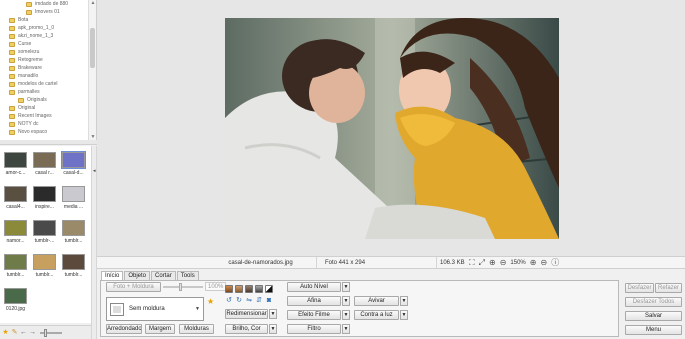 Image resolution: width=685 pixels, height=339 pixels. I want to click on tab-cortar: Cortar, so click(163, 275).